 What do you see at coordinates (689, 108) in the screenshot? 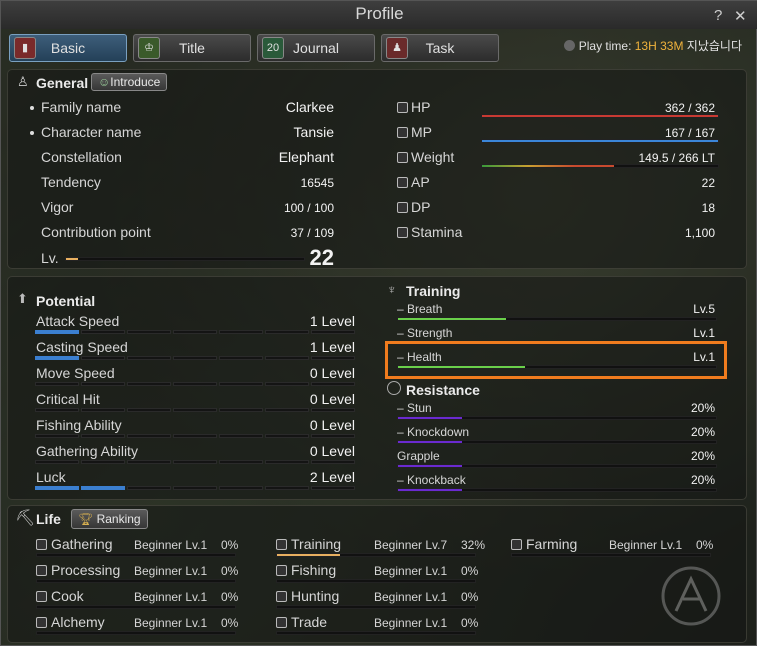
I see `stat-value-hp: 362 / 362` at bounding box center [689, 108].